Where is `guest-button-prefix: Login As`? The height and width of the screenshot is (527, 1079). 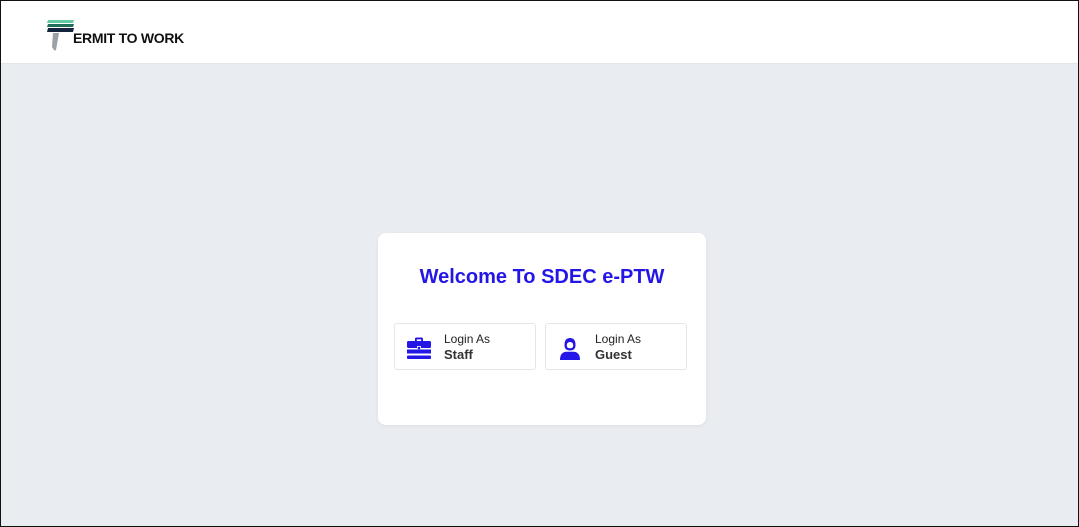 guest-button-prefix: Login As is located at coordinates (618, 339).